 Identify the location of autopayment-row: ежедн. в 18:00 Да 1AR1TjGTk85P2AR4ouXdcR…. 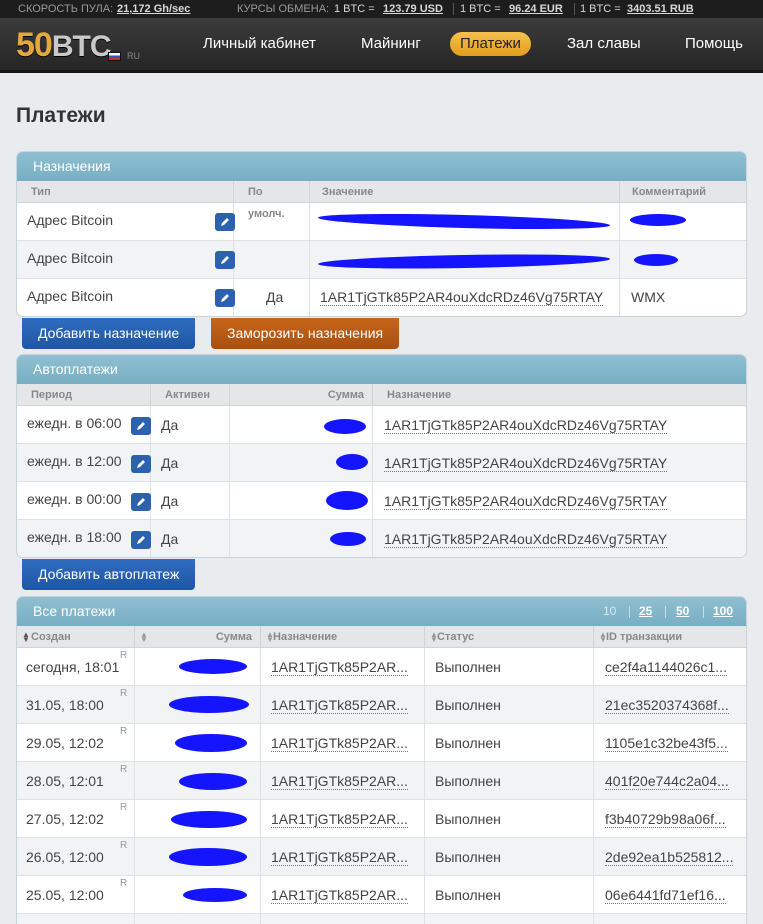
(381, 538).